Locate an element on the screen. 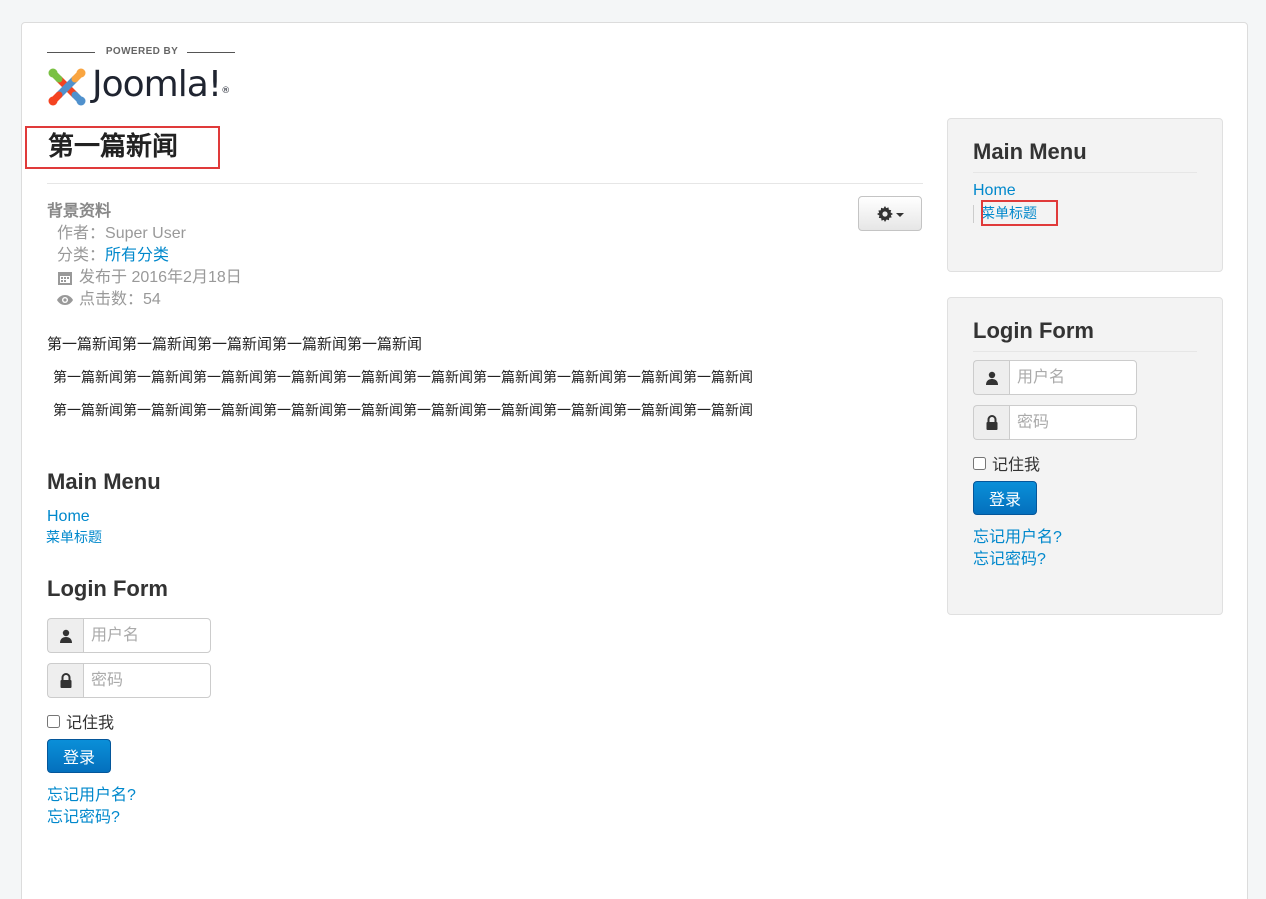 This screenshot has height=899, width=1266. sidebar-forgot-links: 忘记用户名? 忘记密码? is located at coordinates (1085, 549).